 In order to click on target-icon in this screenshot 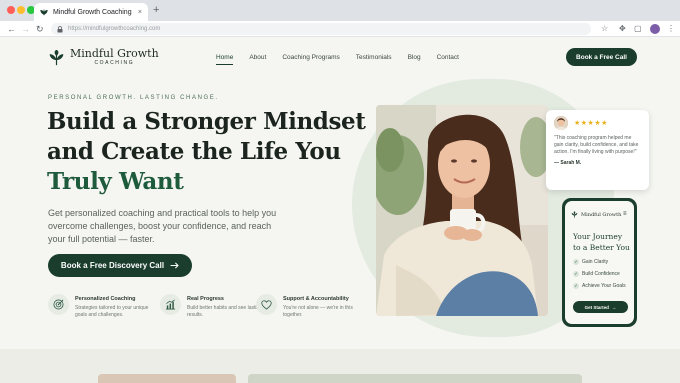, I will do `click(58, 304)`.